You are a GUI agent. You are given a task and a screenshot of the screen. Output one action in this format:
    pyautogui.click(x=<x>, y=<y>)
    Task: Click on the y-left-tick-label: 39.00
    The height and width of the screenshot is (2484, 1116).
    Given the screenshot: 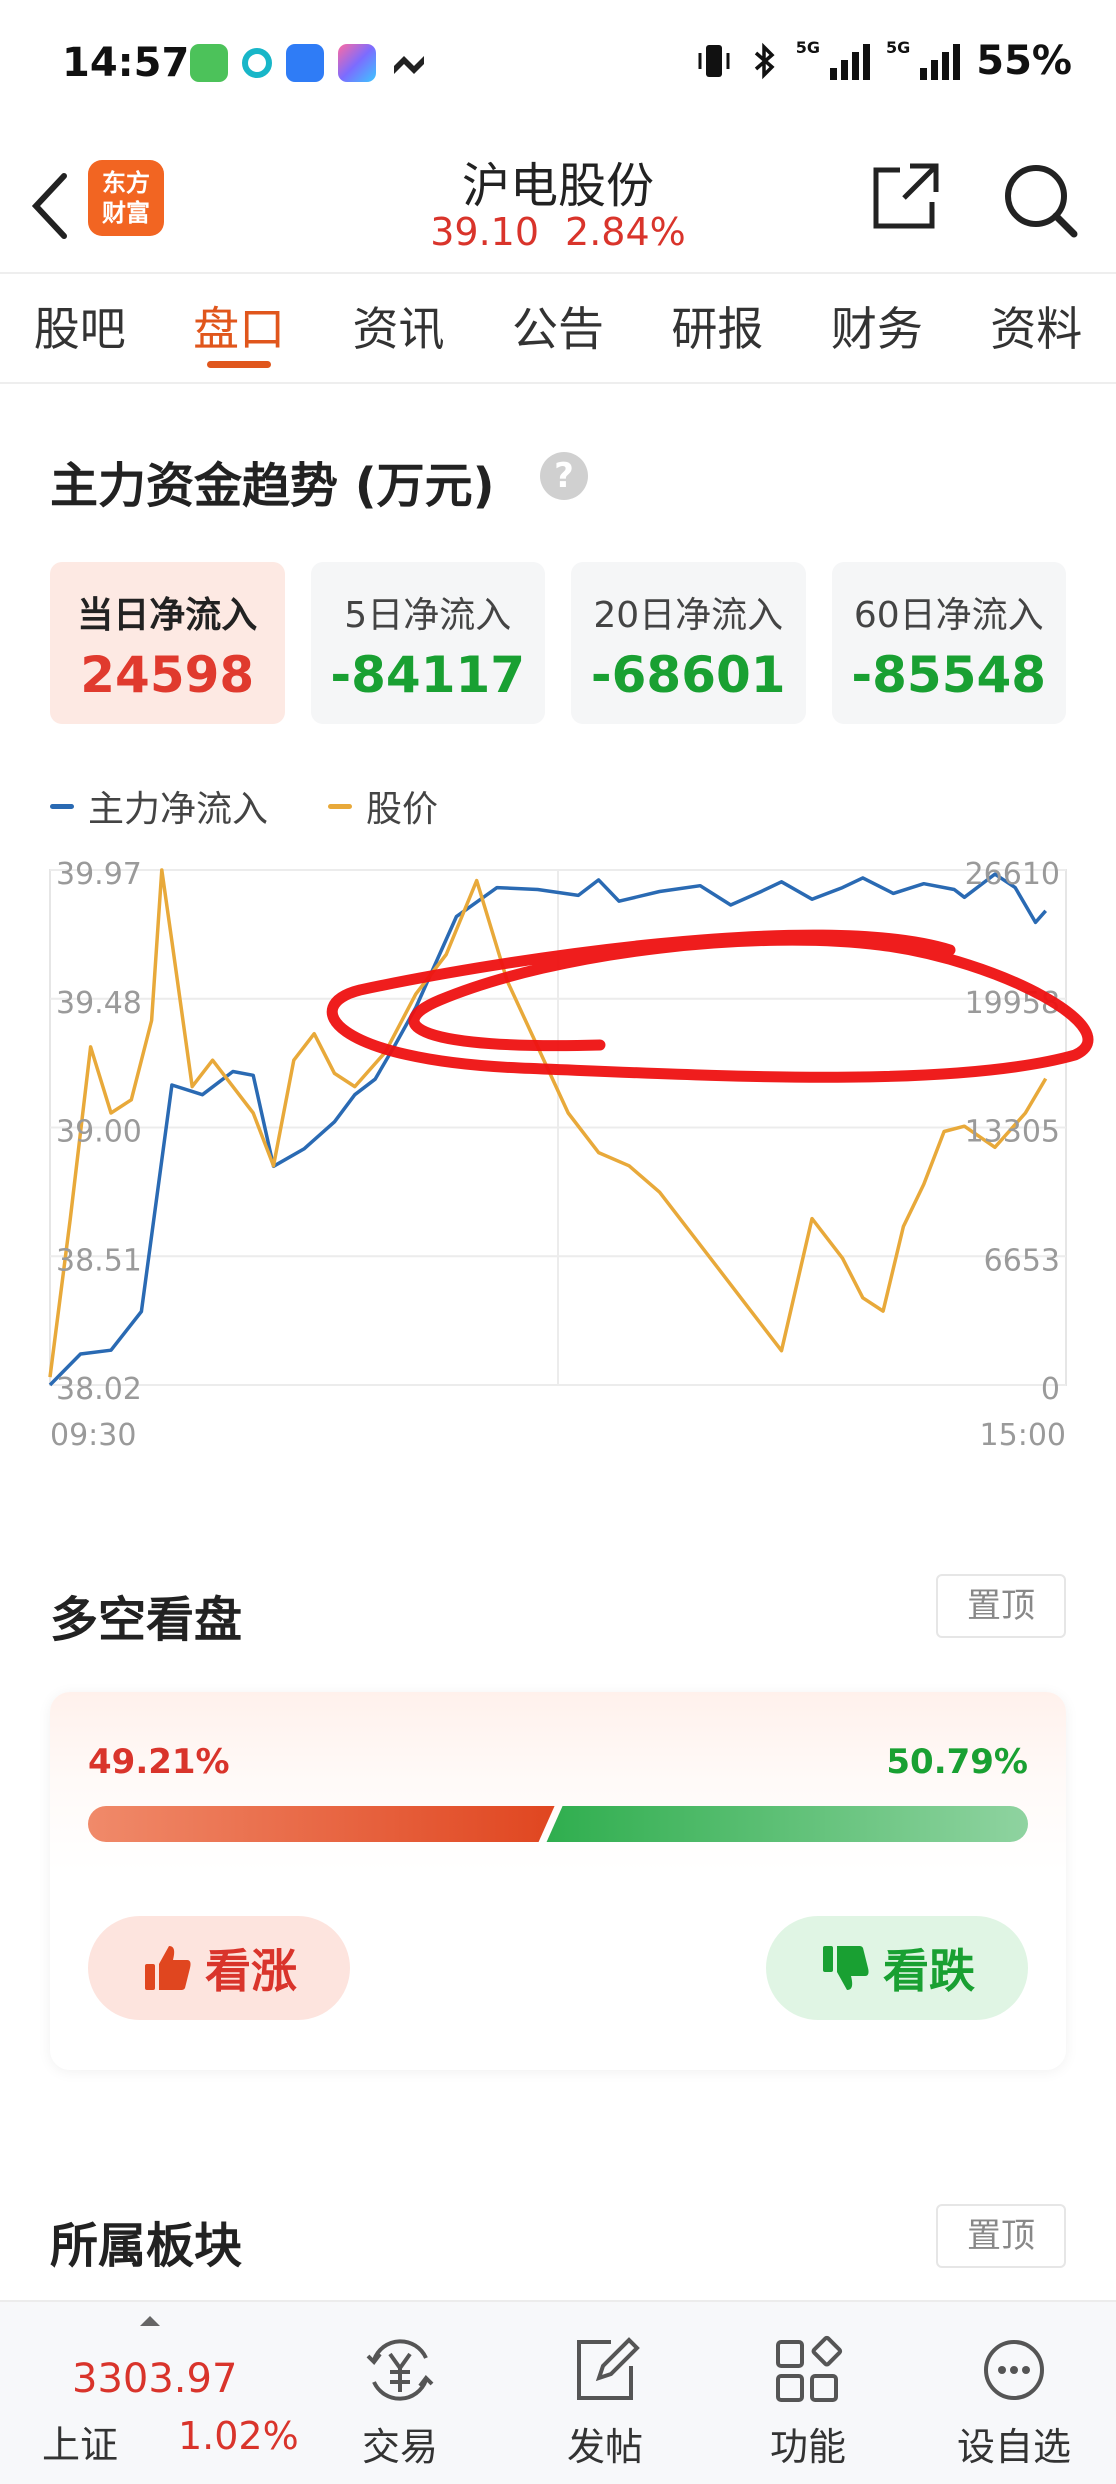 What is the action you would take?
    pyautogui.click(x=99, y=1132)
    